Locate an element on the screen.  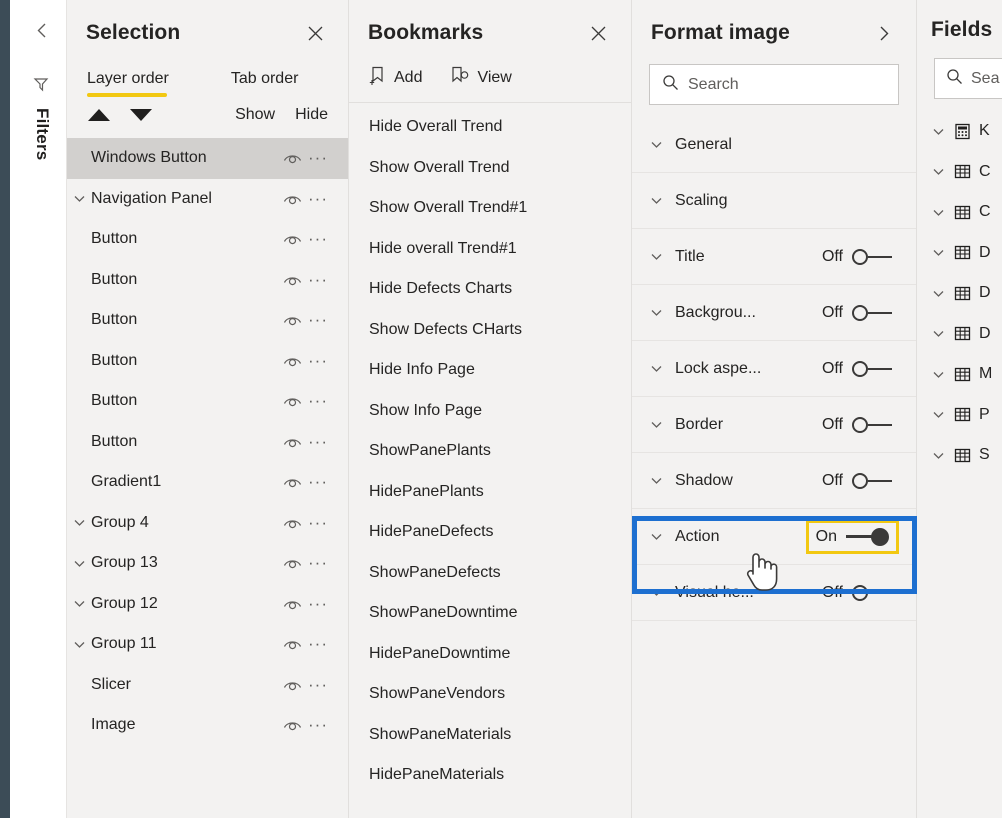
bookmark-list-item: ShowPaneMaterials is located at coordinates (490, 735).